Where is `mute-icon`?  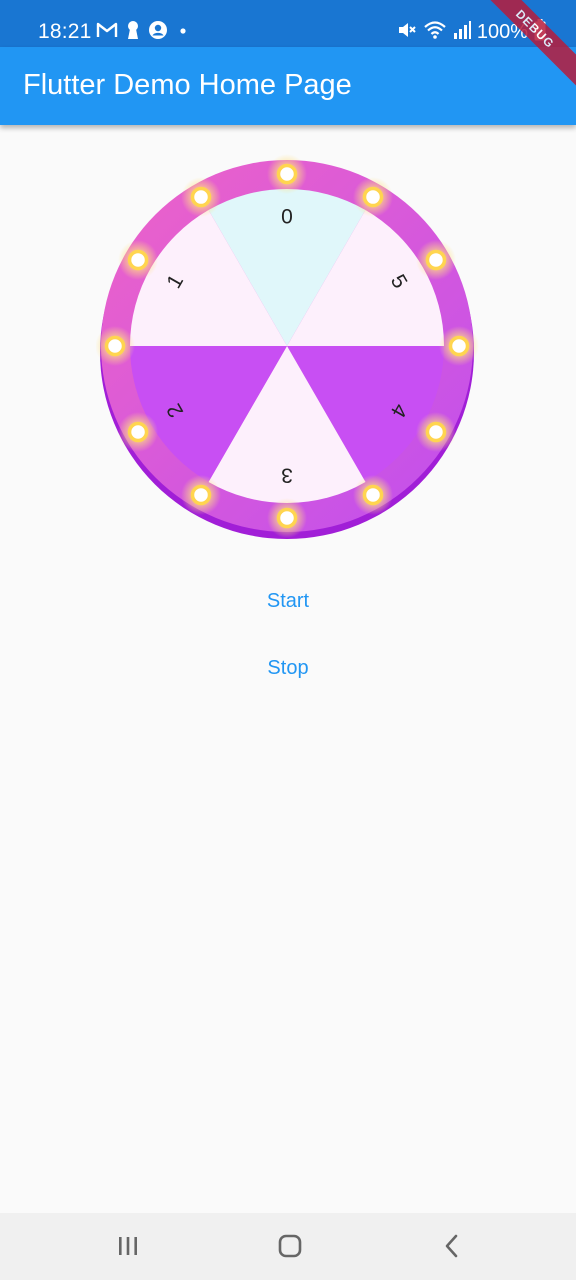
mute-icon is located at coordinates (407, 32).